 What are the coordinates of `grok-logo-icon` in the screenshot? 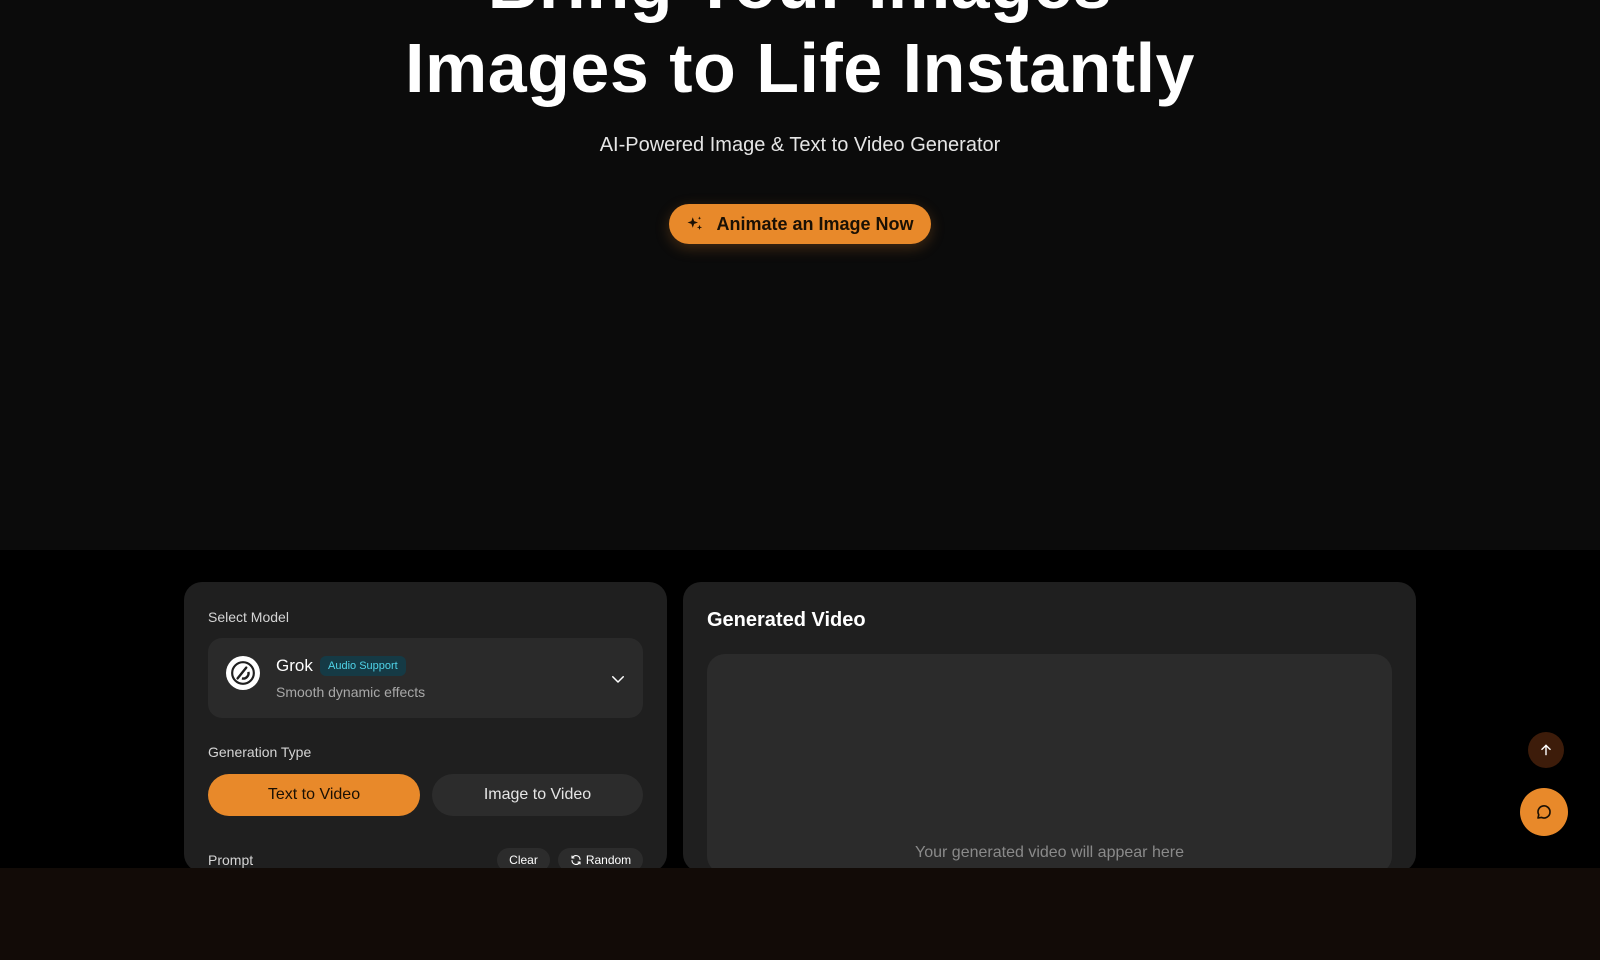 It's located at (243, 673).